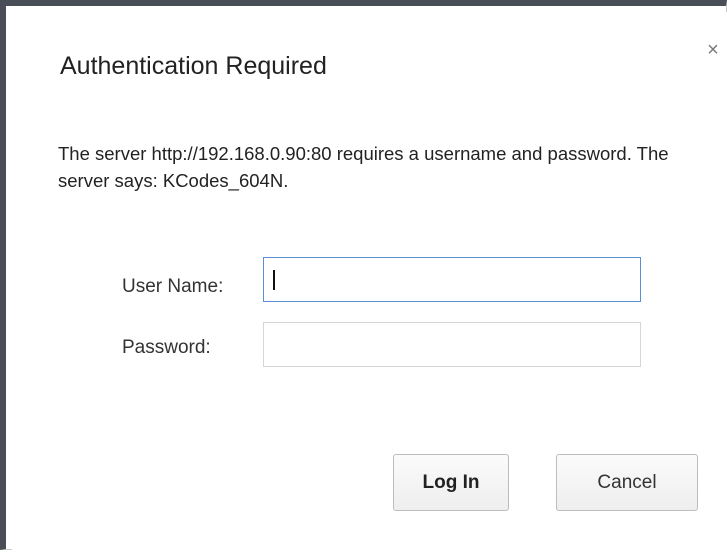 This screenshot has height=555, width=727. Describe the element at coordinates (451, 482) in the screenshot. I see `login-button: Log In` at that location.